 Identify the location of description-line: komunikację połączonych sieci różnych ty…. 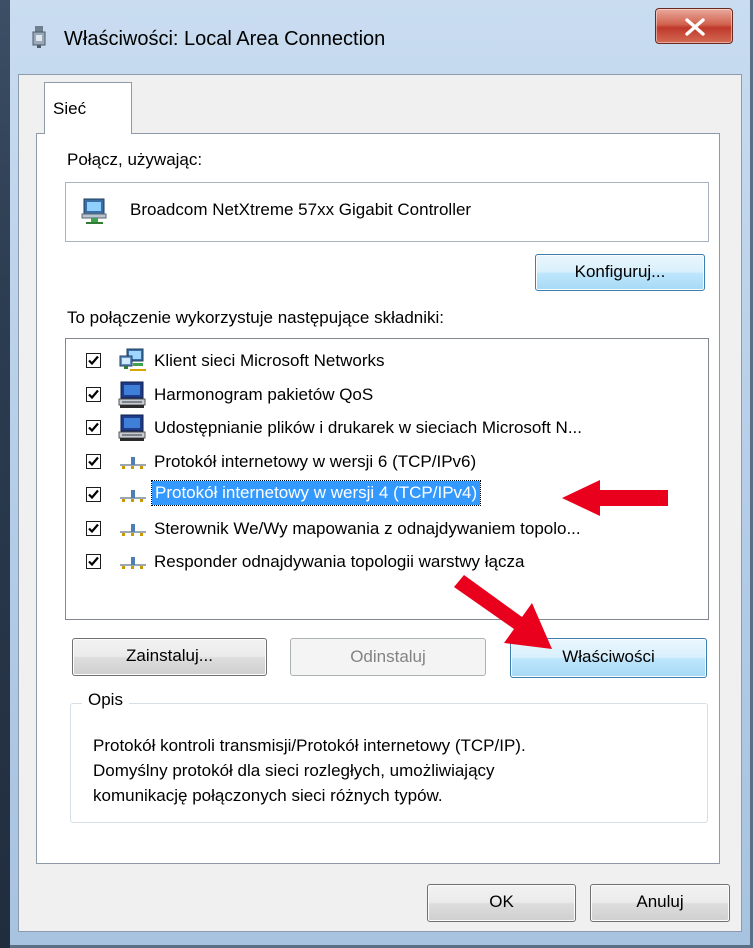
(268, 795).